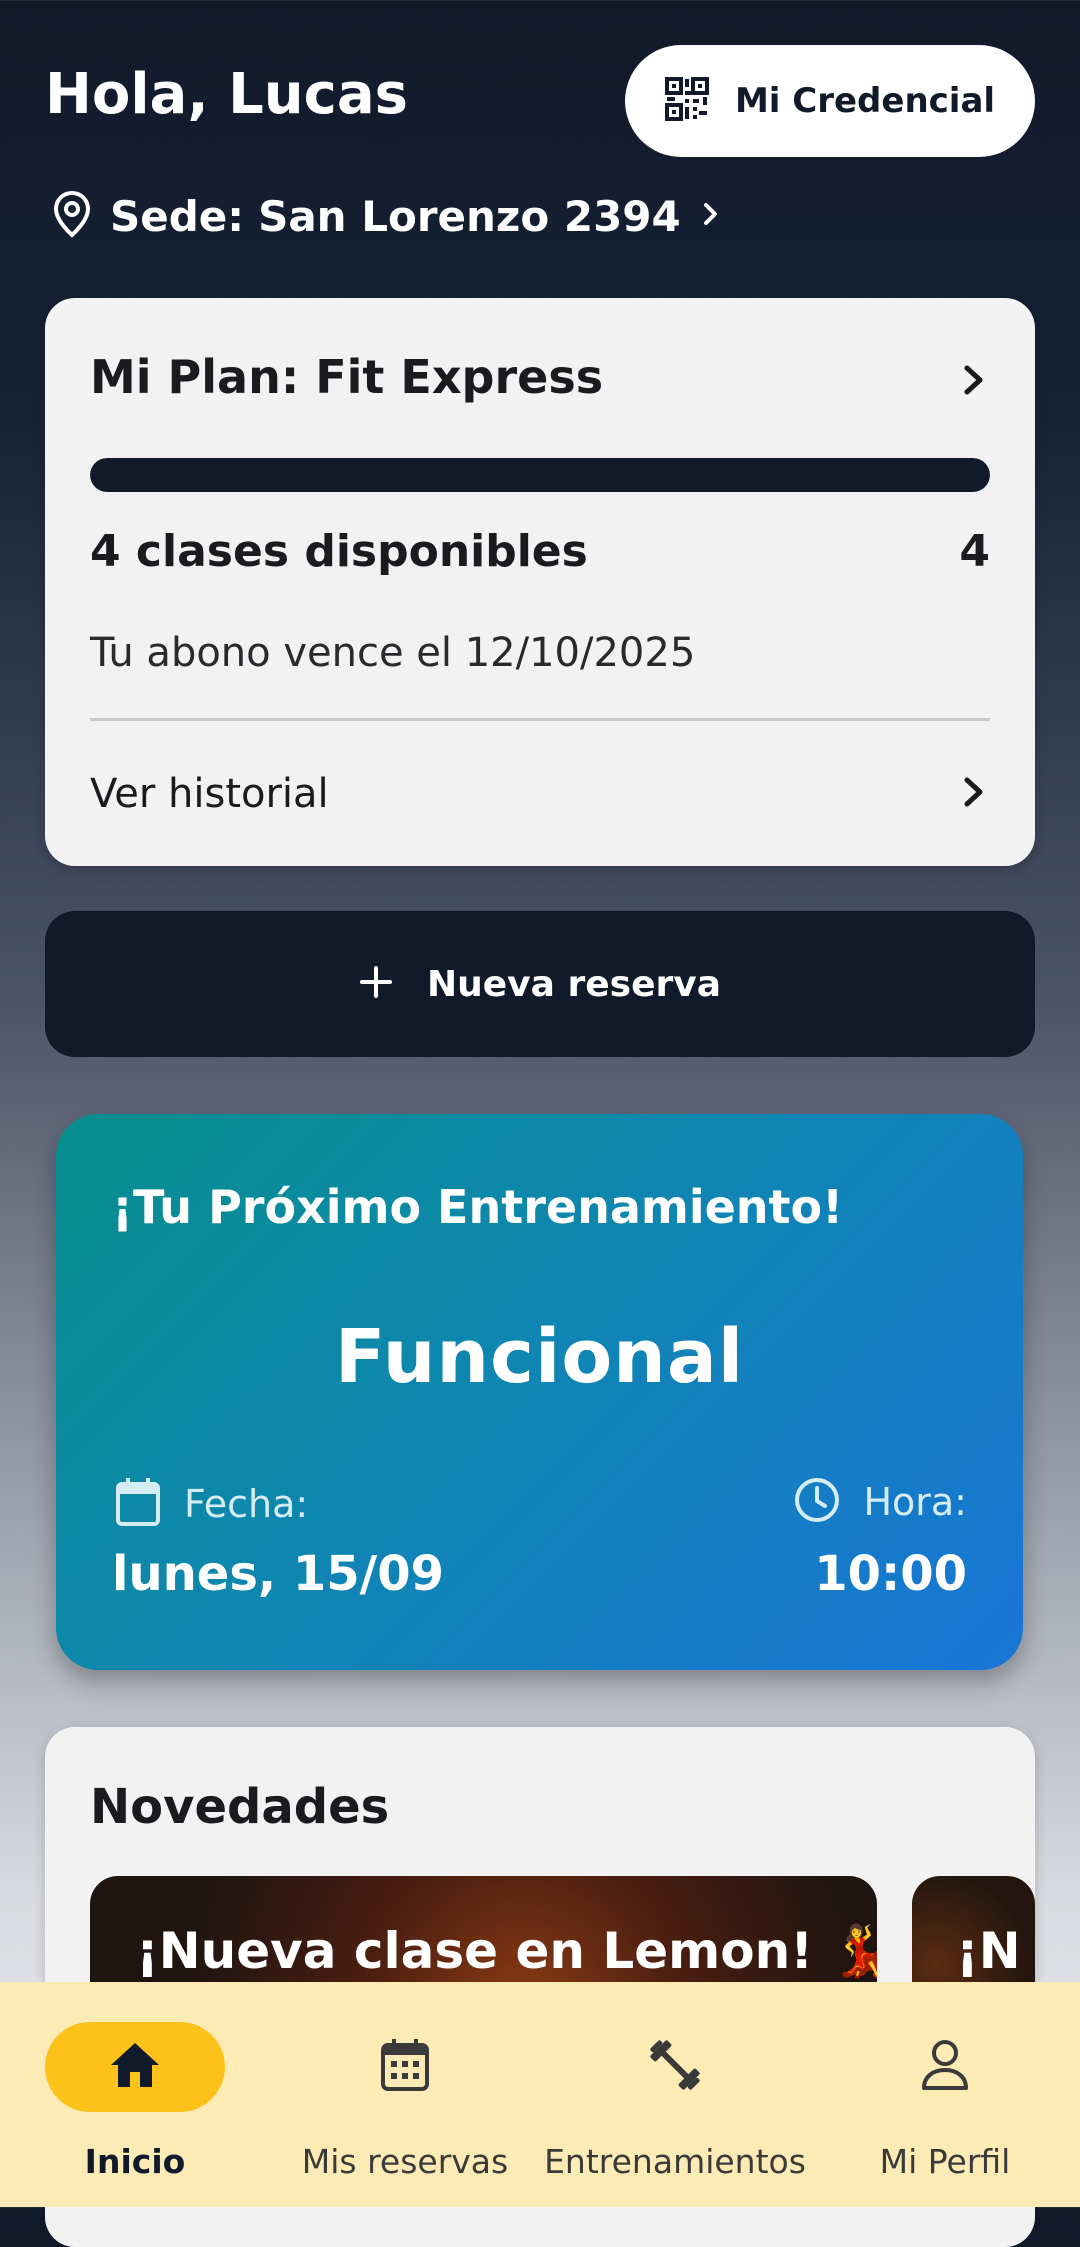 The image size is (1080, 2247). Describe the element at coordinates (393, 653) in the screenshot. I see `plan-expiry-text: Tu abono vence el 12/10/2025` at that location.